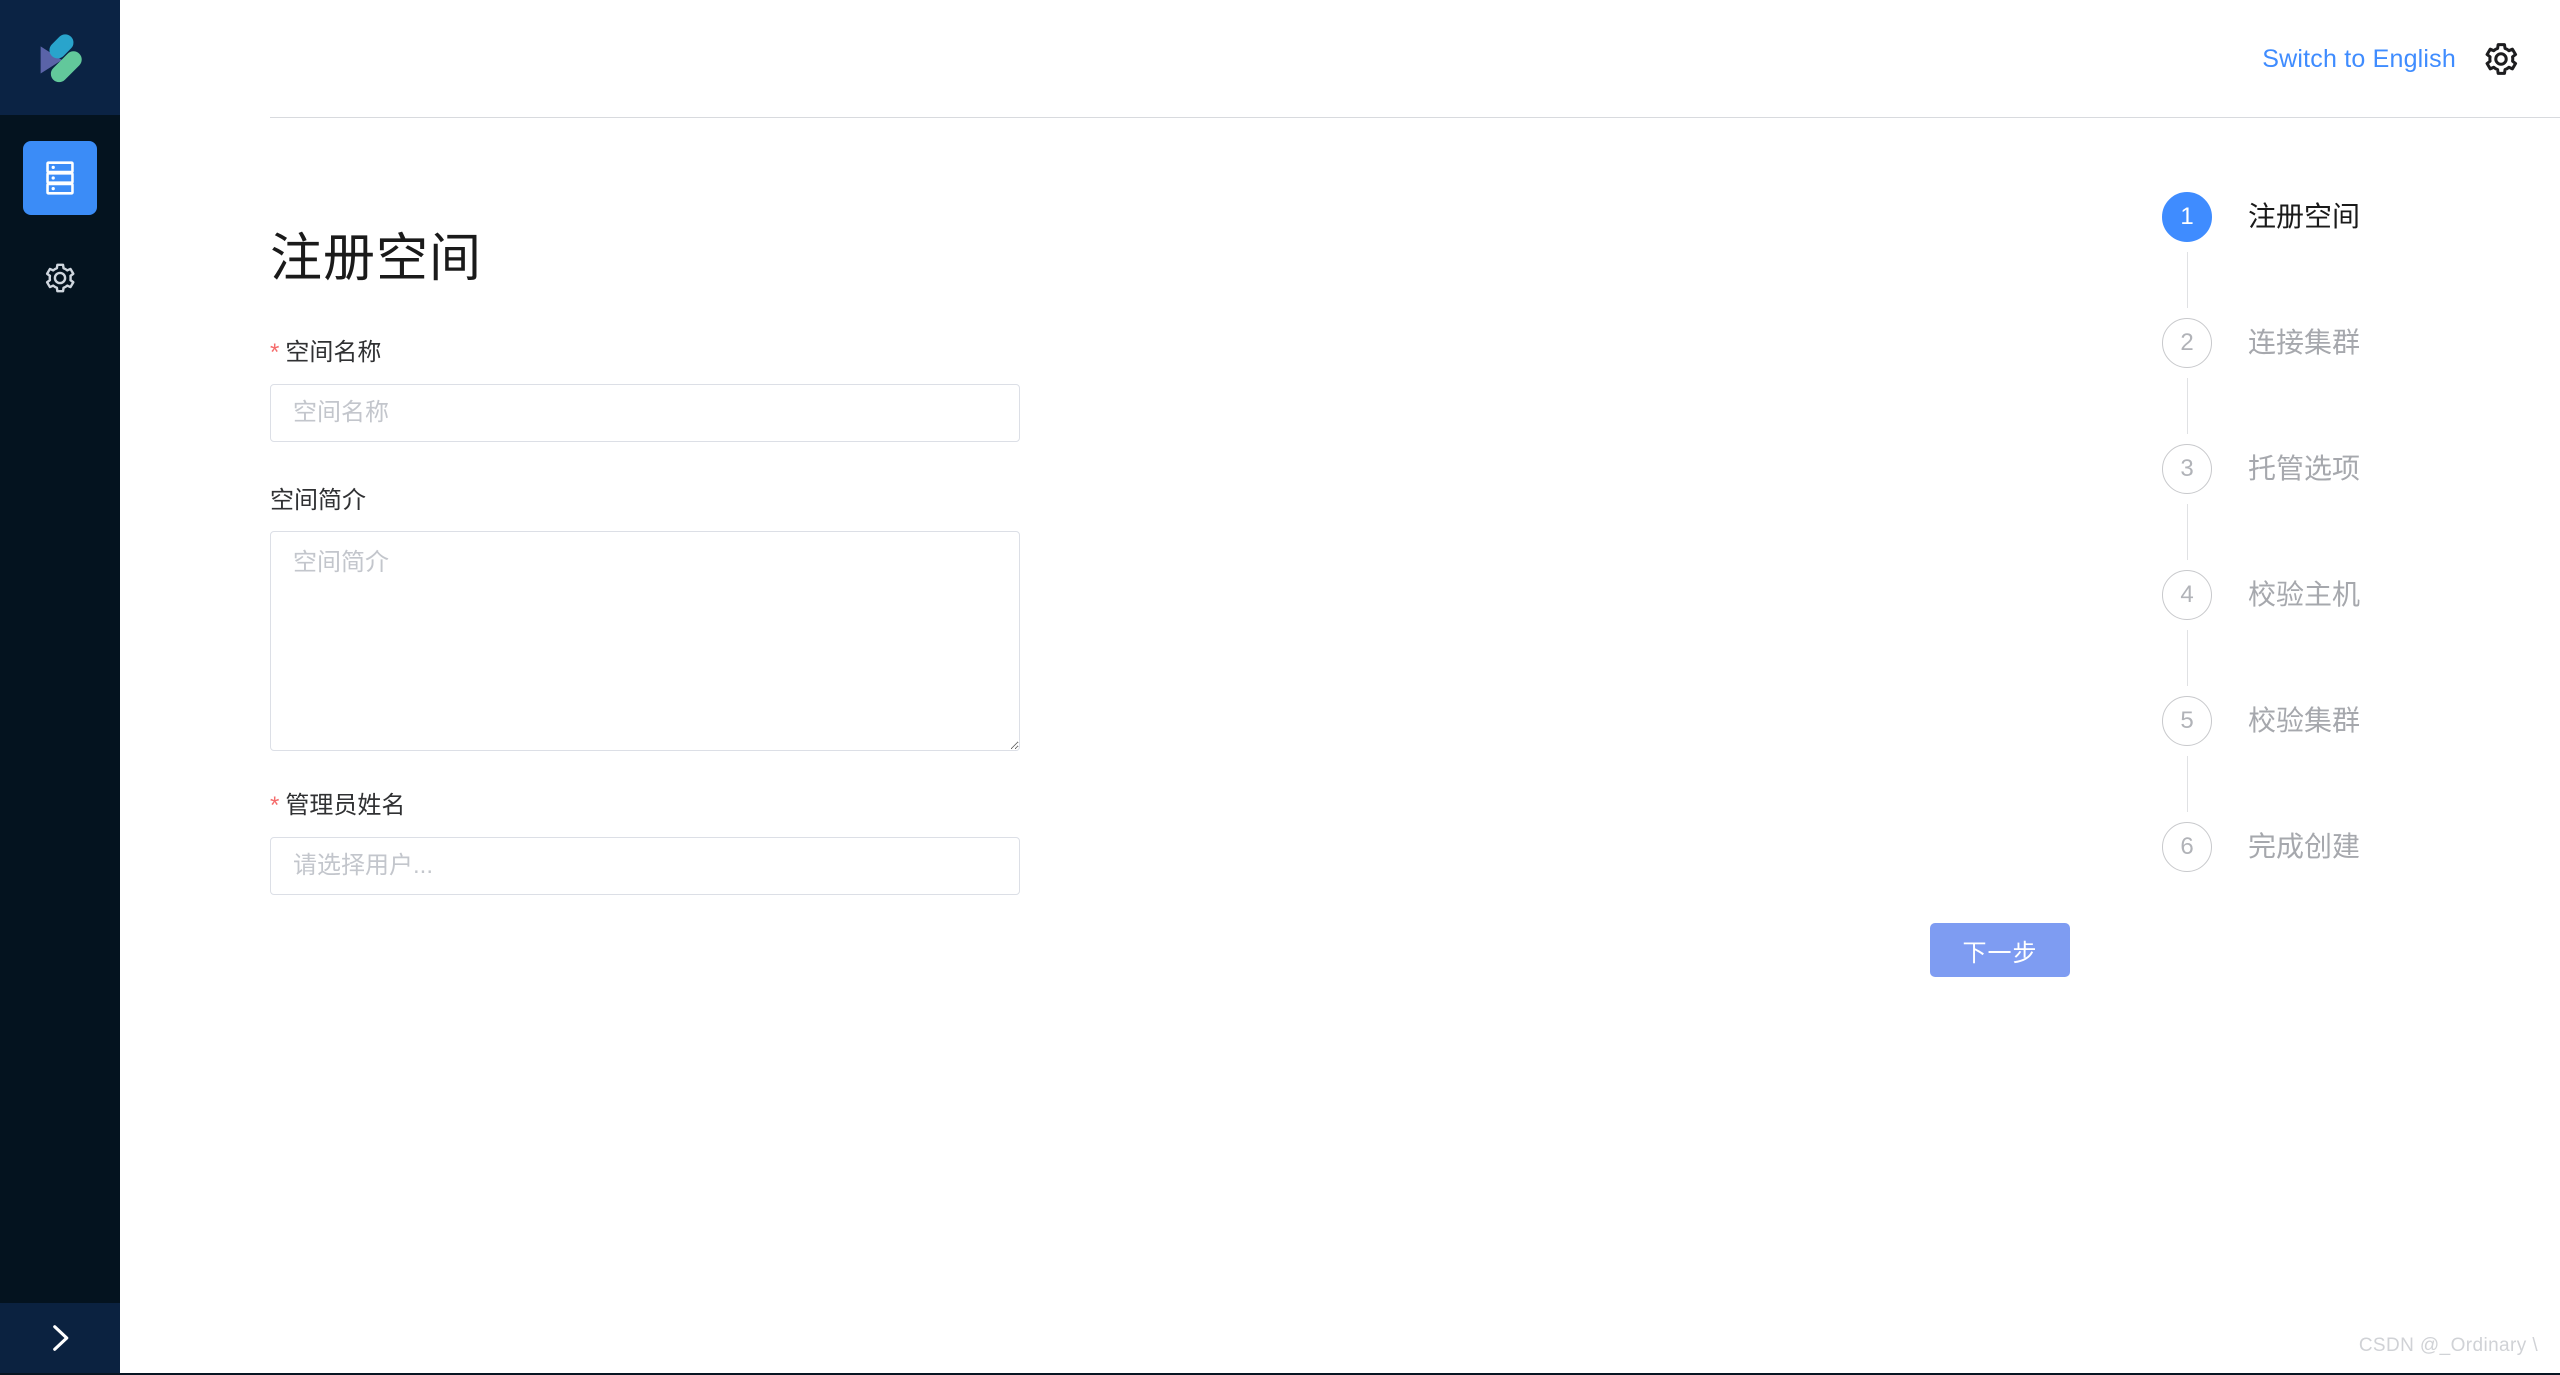 Image resolution: width=2560 pixels, height=1375 pixels. I want to click on watermark: CSDN @_Ordinary \, so click(2448, 1345).